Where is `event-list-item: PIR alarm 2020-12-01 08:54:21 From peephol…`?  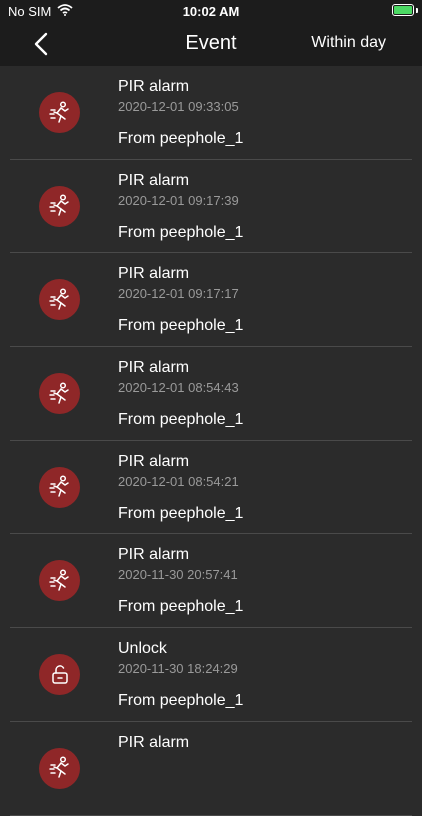 event-list-item: PIR alarm 2020-12-01 08:54:21 From peephol… is located at coordinates (211, 488).